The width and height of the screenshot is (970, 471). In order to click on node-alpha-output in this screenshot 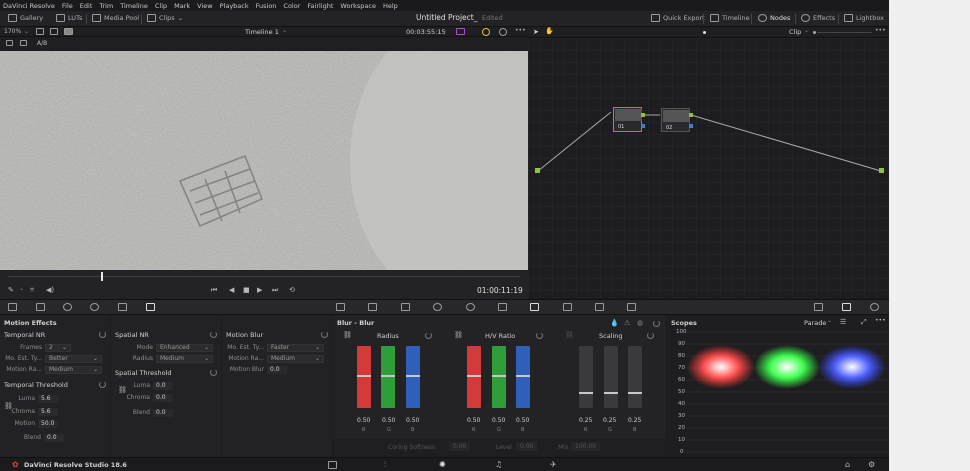, I will do `click(643, 126)`.